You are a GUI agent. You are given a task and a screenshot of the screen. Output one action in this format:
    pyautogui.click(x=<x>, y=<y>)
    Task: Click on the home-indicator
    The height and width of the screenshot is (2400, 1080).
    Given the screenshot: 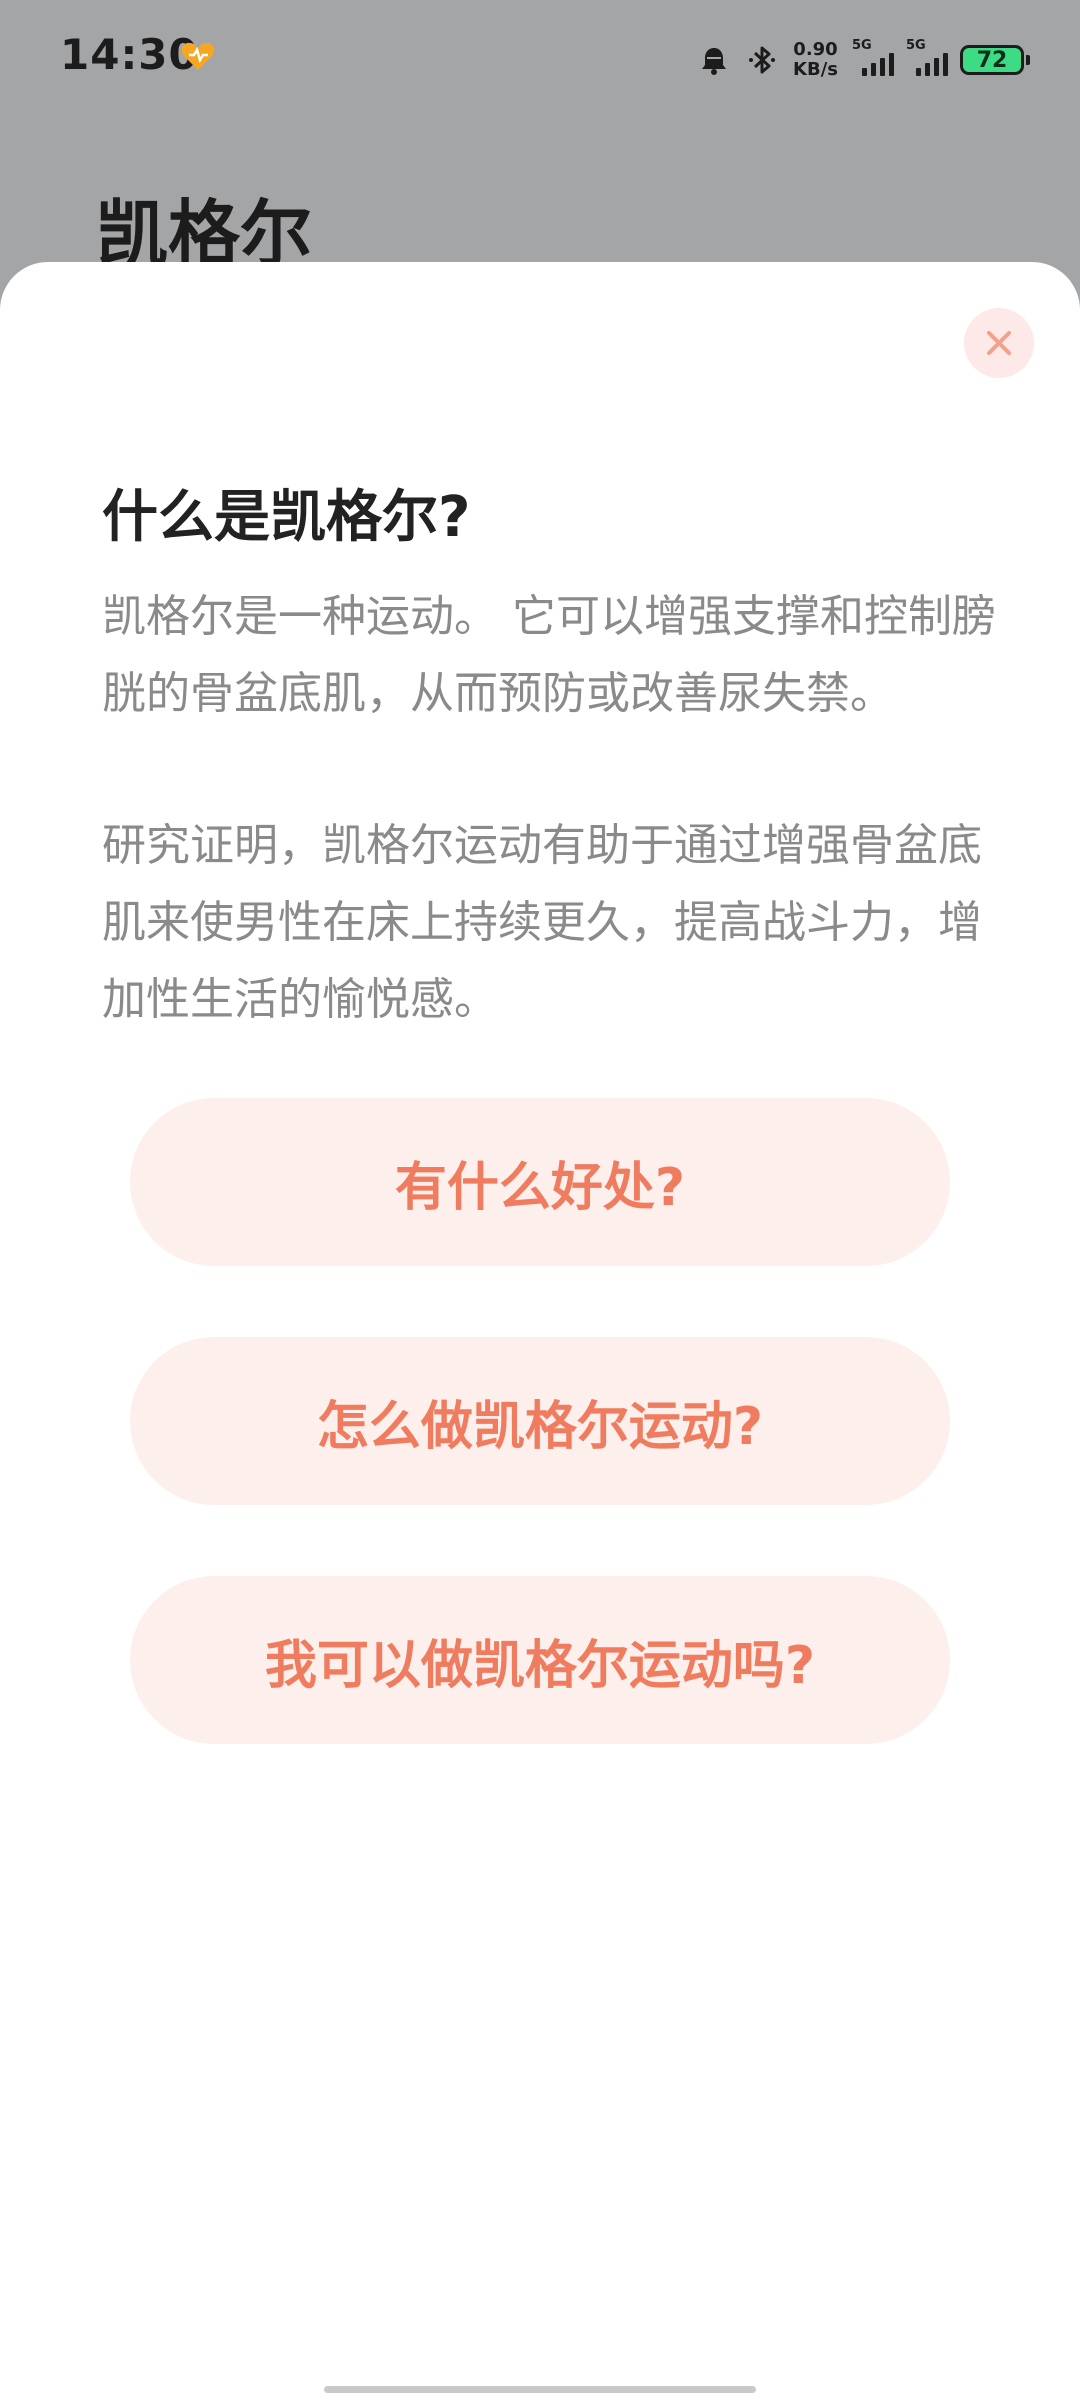 What is the action you would take?
    pyautogui.click(x=540, y=2389)
    